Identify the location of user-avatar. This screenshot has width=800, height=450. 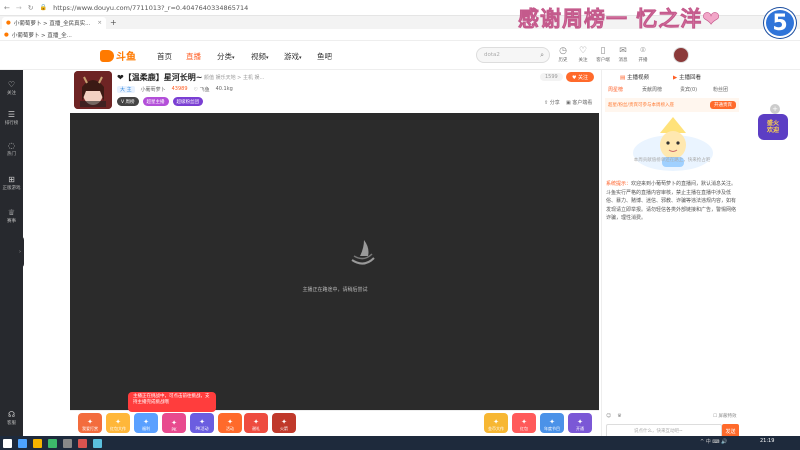
(681, 55).